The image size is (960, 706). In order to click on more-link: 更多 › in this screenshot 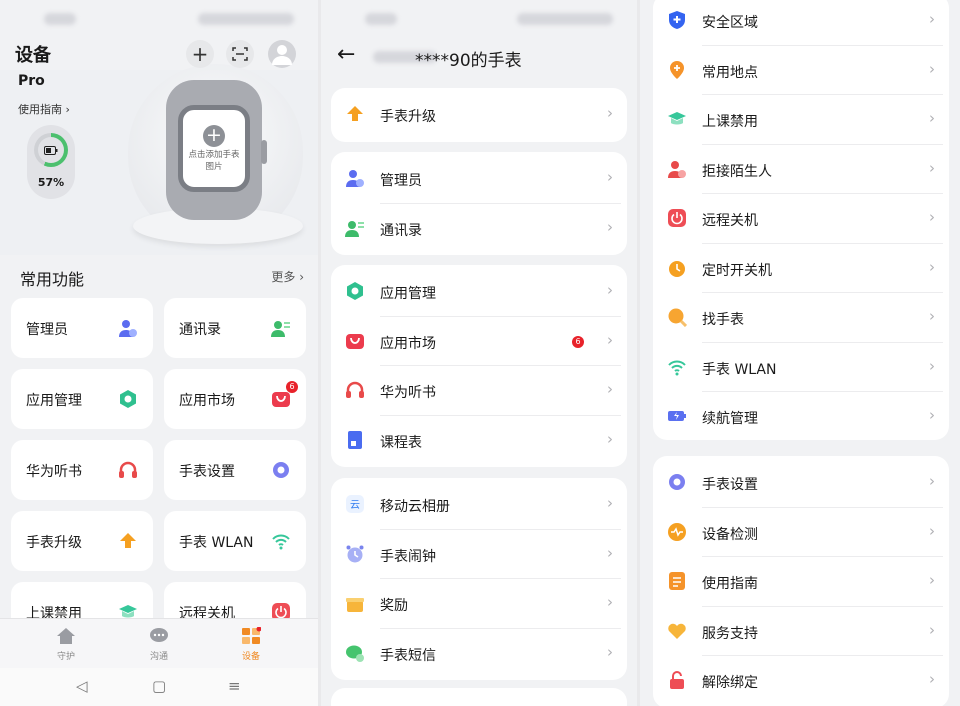, I will do `click(287, 276)`.